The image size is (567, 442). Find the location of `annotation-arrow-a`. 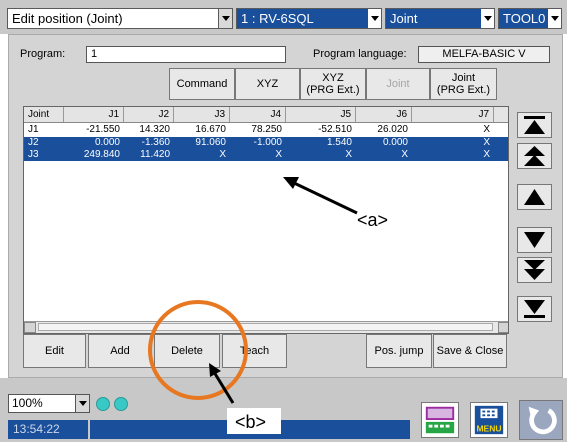

annotation-arrow-a is located at coordinates (324, 197).